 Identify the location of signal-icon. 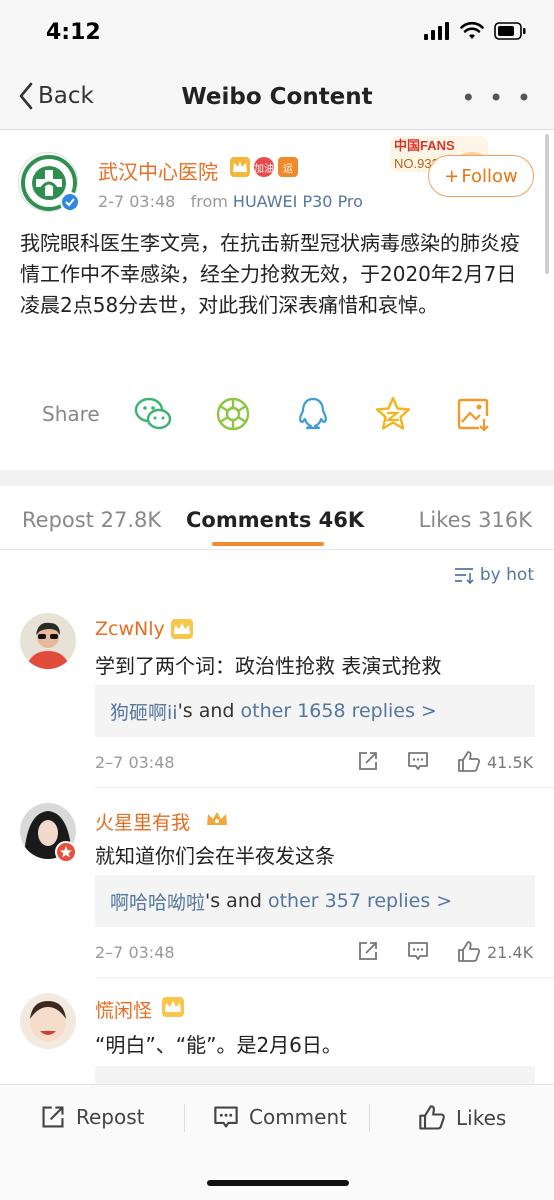
(436, 31).